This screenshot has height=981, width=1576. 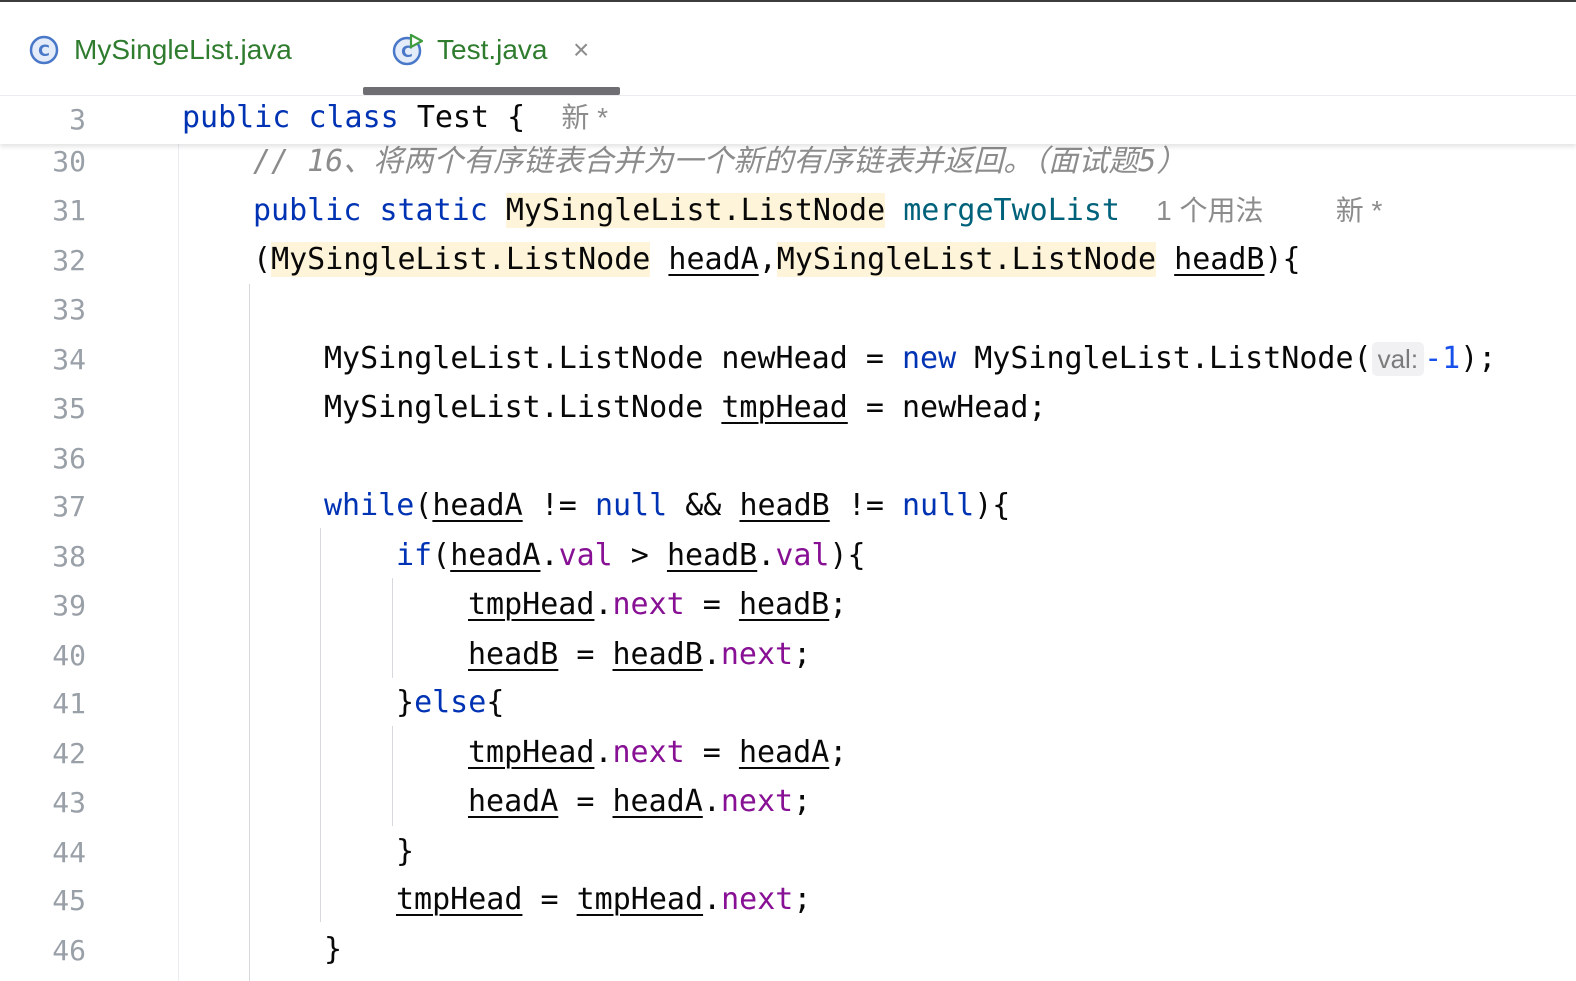 What do you see at coordinates (69, 309) in the screenshot?
I see `line-number: 33` at bounding box center [69, 309].